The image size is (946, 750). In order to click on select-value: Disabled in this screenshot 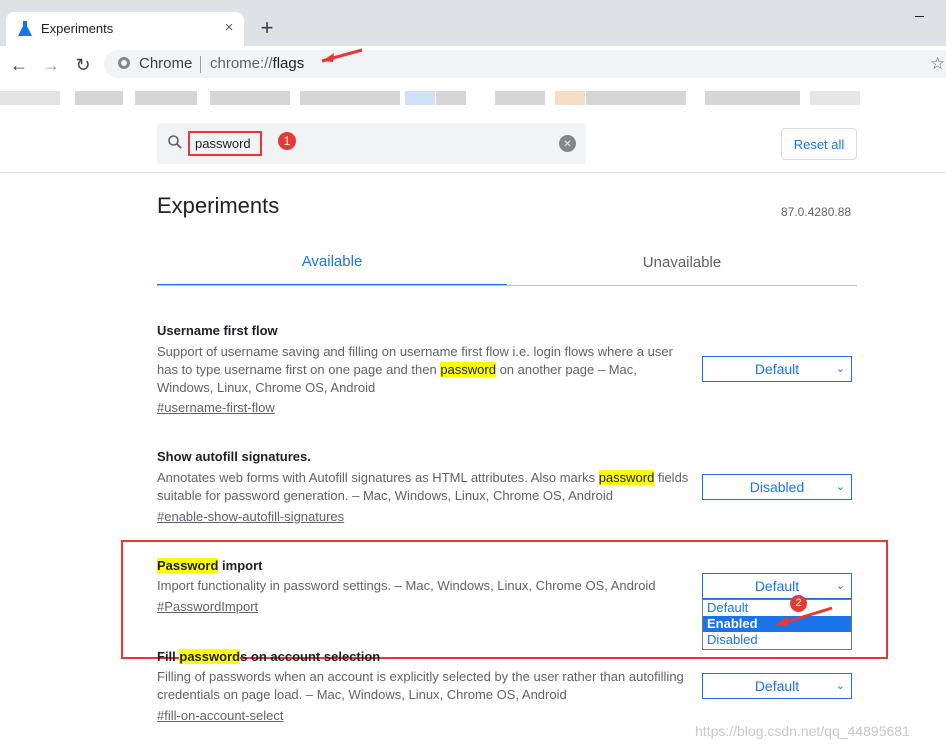, I will do `click(777, 487)`.